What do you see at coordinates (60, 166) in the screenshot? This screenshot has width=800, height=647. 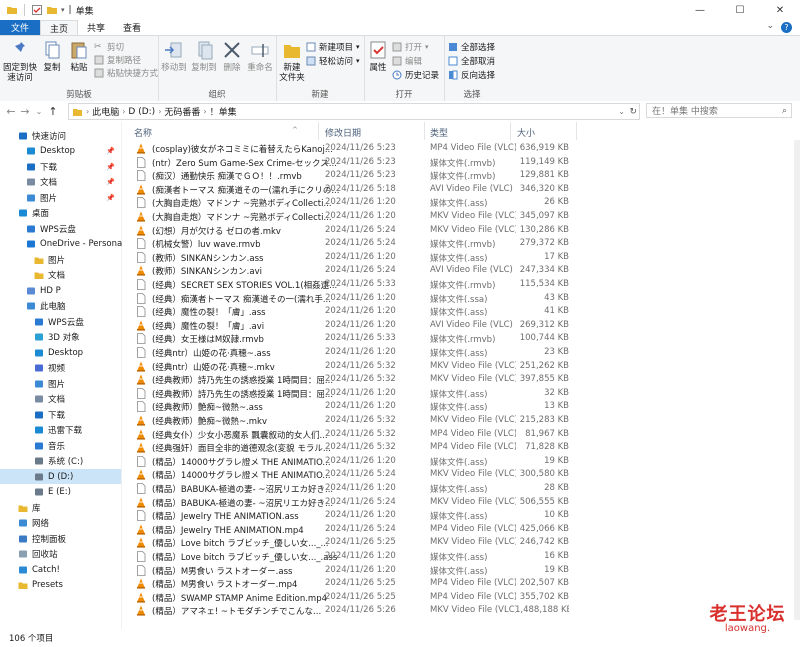 I see `nav-item: 下载 📌` at bounding box center [60, 166].